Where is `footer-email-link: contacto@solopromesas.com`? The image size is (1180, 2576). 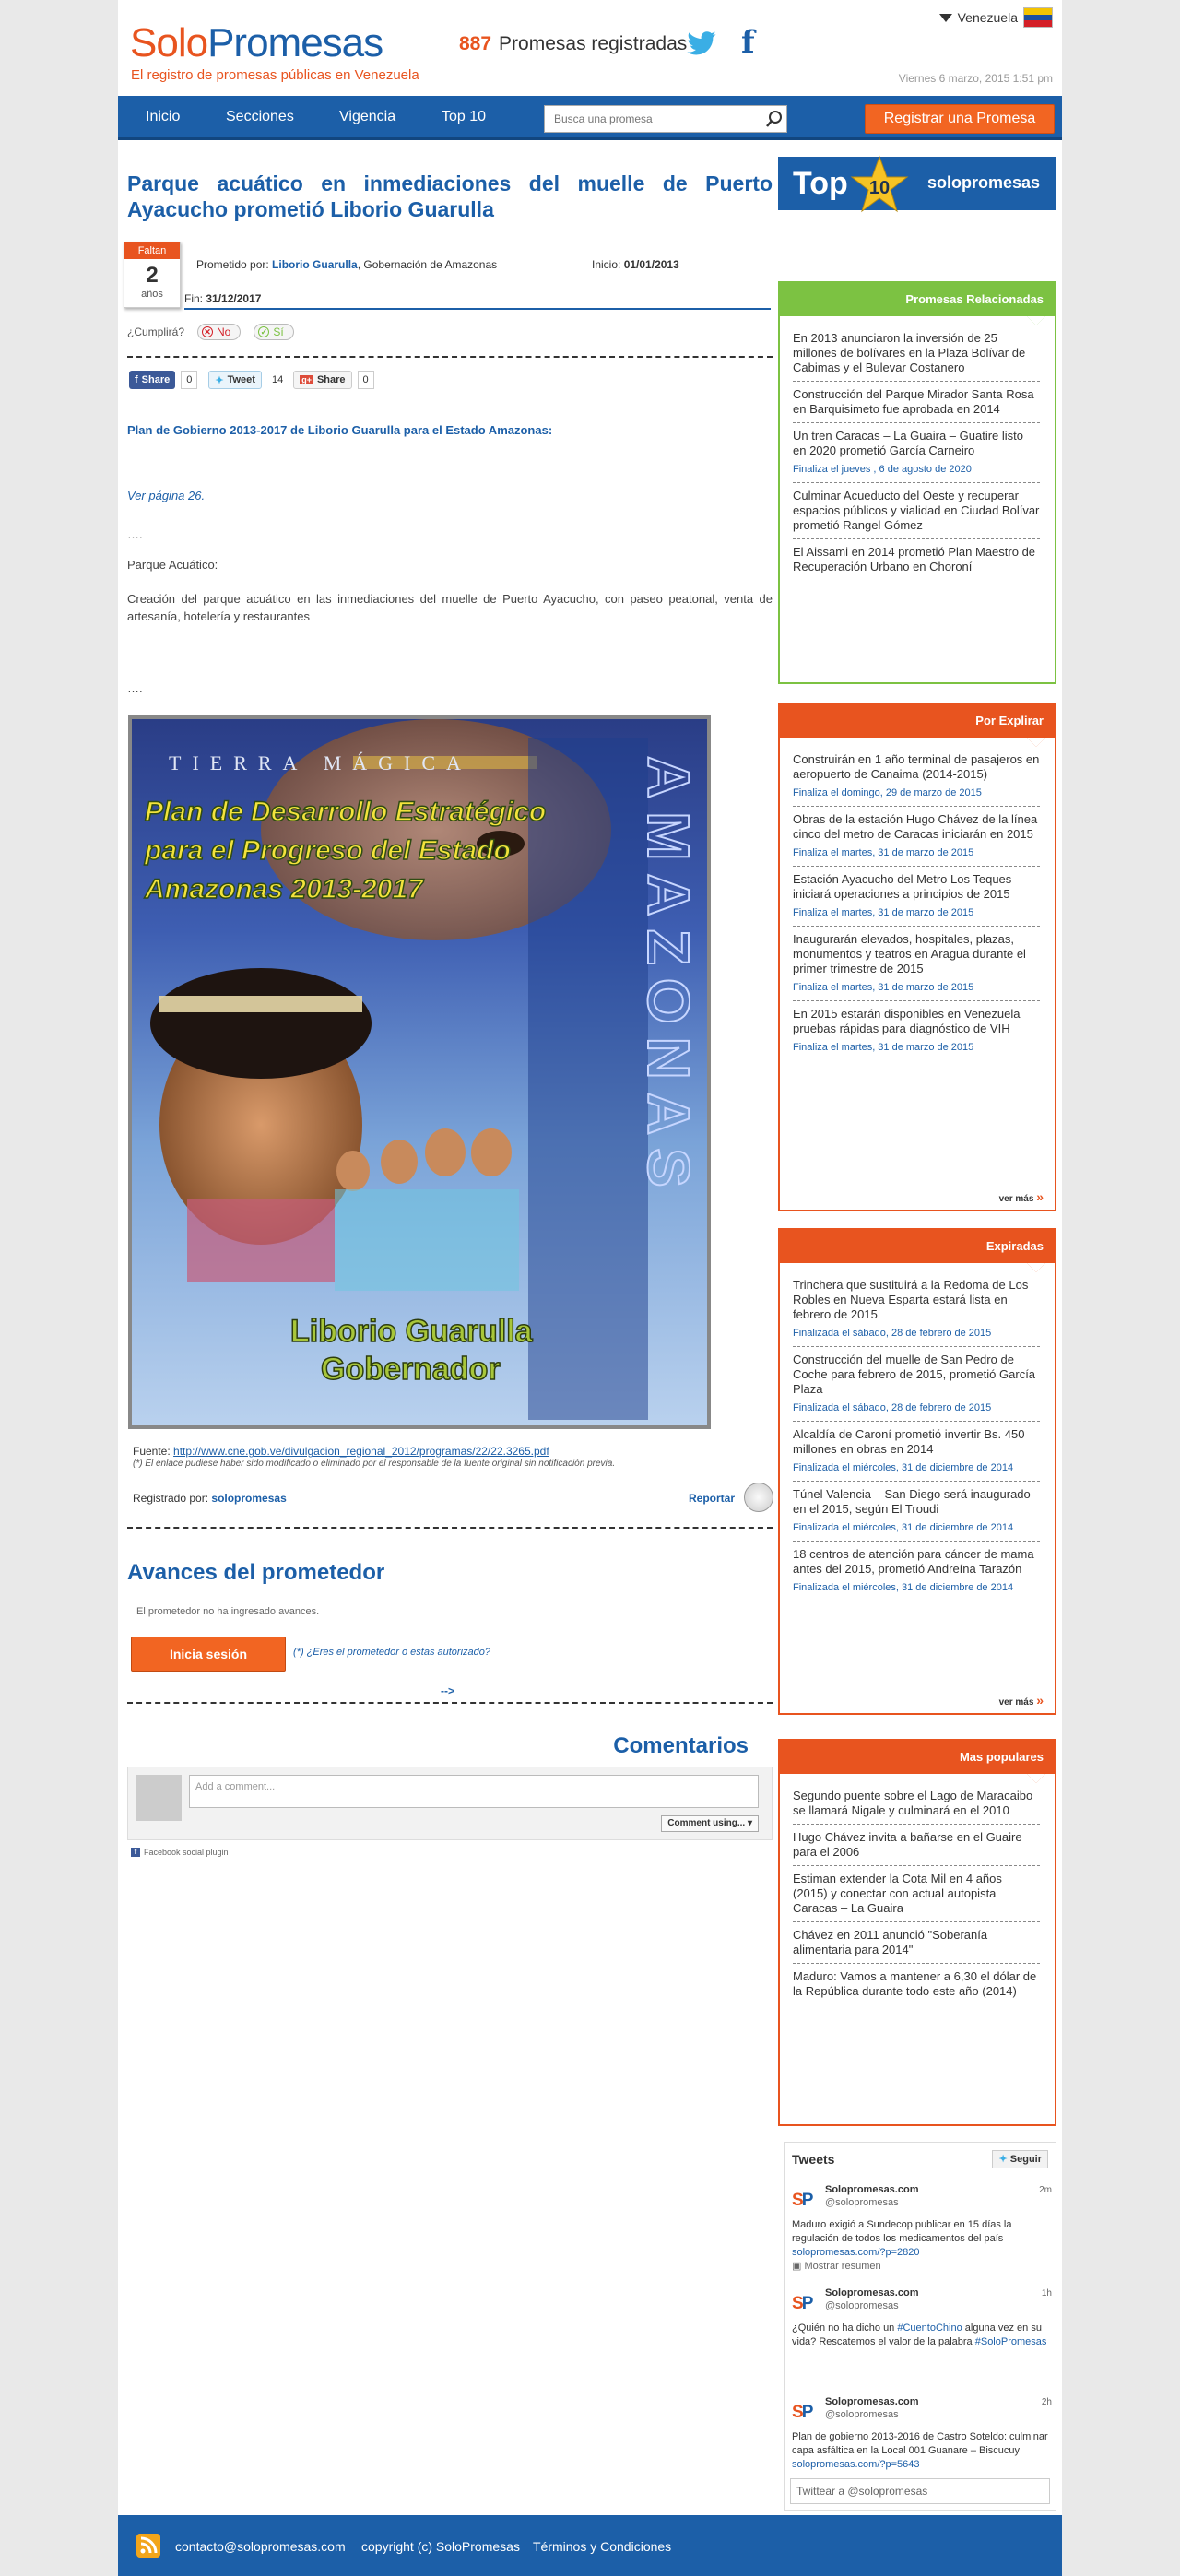 footer-email-link: contacto@solopromesas.com is located at coordinates (260, 2546).